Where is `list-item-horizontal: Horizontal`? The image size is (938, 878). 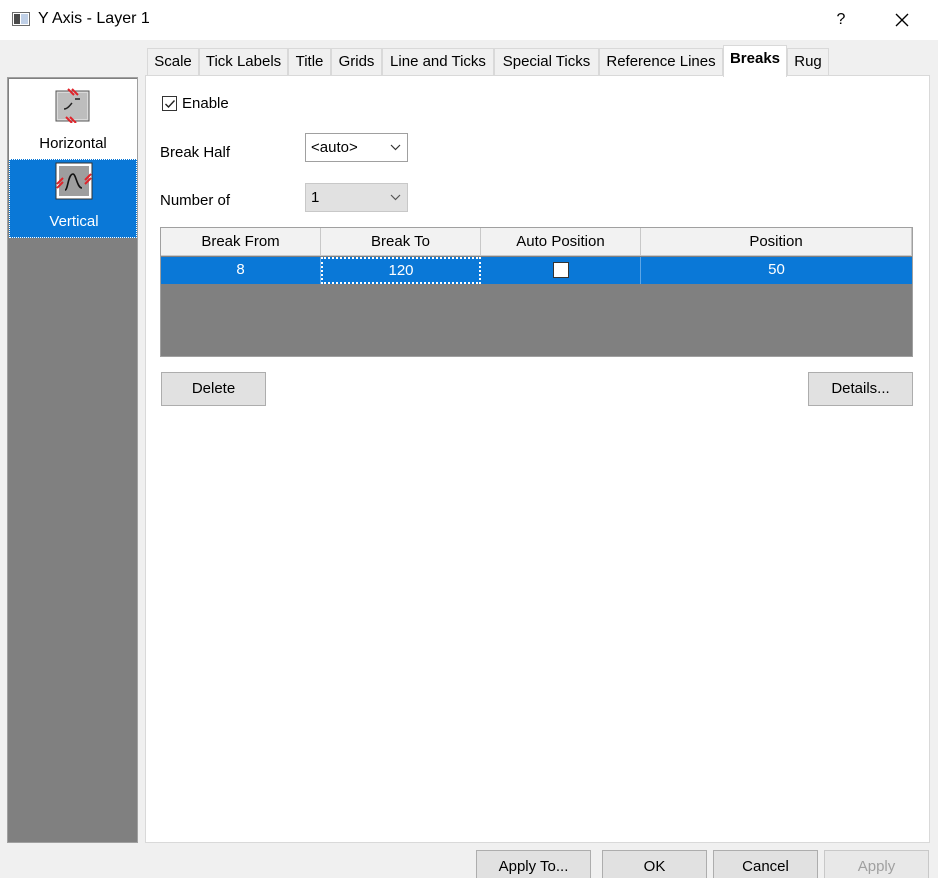
list-item-horizontal: Horizontal is located at coordinates (73, 119).